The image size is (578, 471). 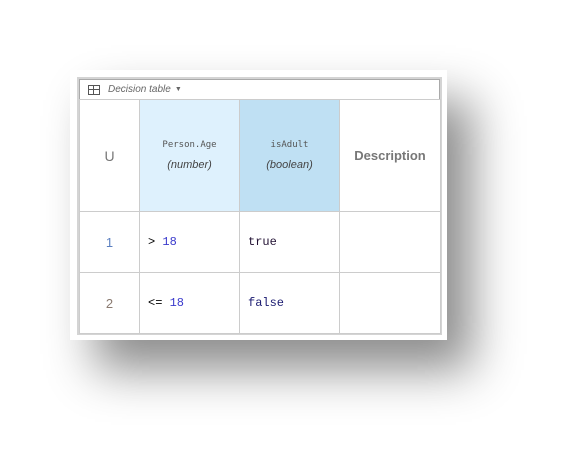 What do you see at coordinates (94, 89) in the screenshot?
I see `table-icon` at bounding box center [94, 89].